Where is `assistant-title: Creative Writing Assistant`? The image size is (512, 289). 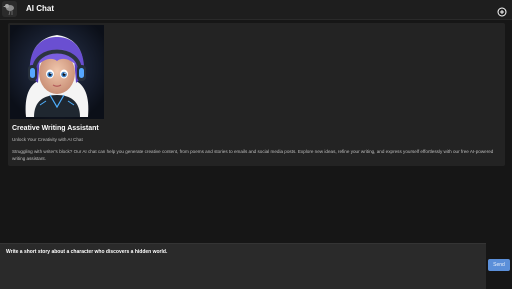
assistant-title: Creative Writing Assistant is located at coordinates (55, 128).